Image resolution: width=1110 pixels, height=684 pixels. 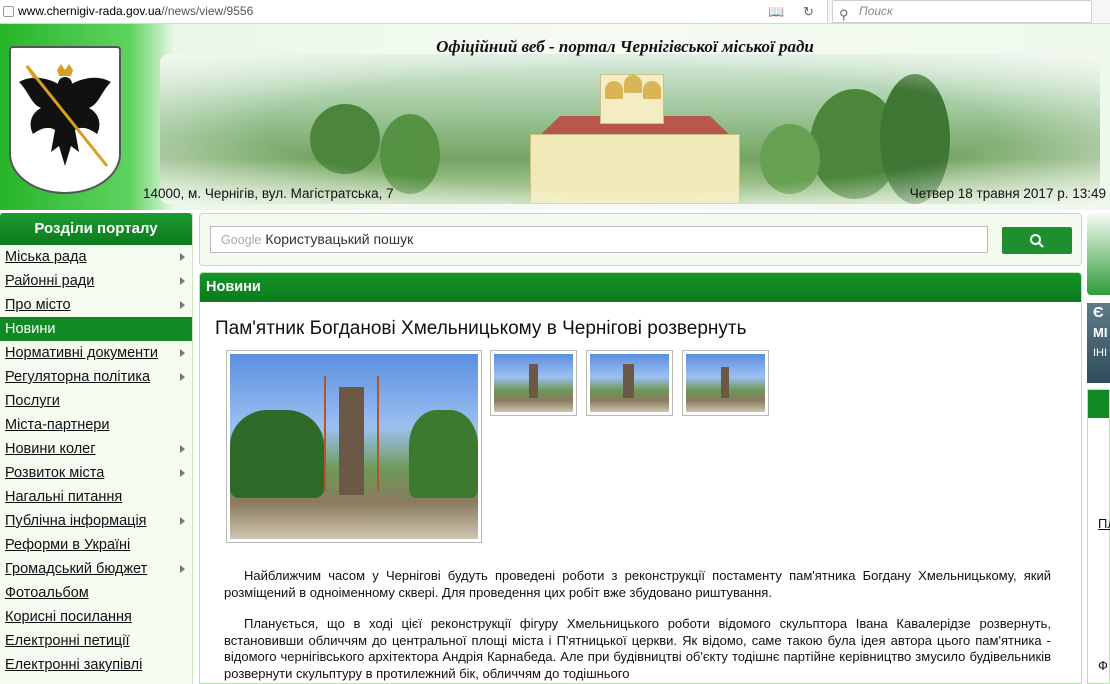 I want to click on sidebar-item: Корисні посилання, so click(x=96, y=617).